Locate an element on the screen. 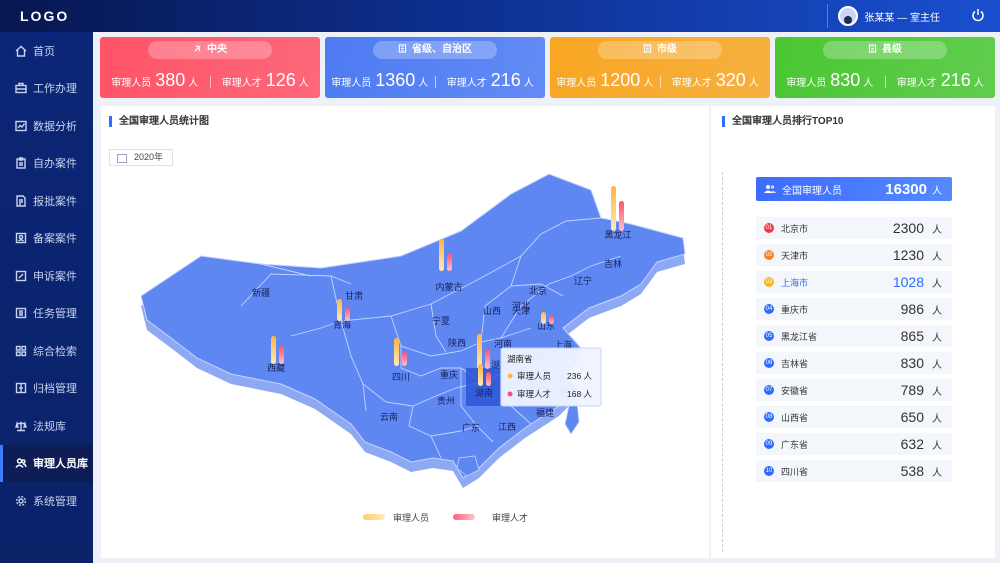 The width and height of the screenshot is (1000, 563). power-icon is located at coordinates (977, 15).